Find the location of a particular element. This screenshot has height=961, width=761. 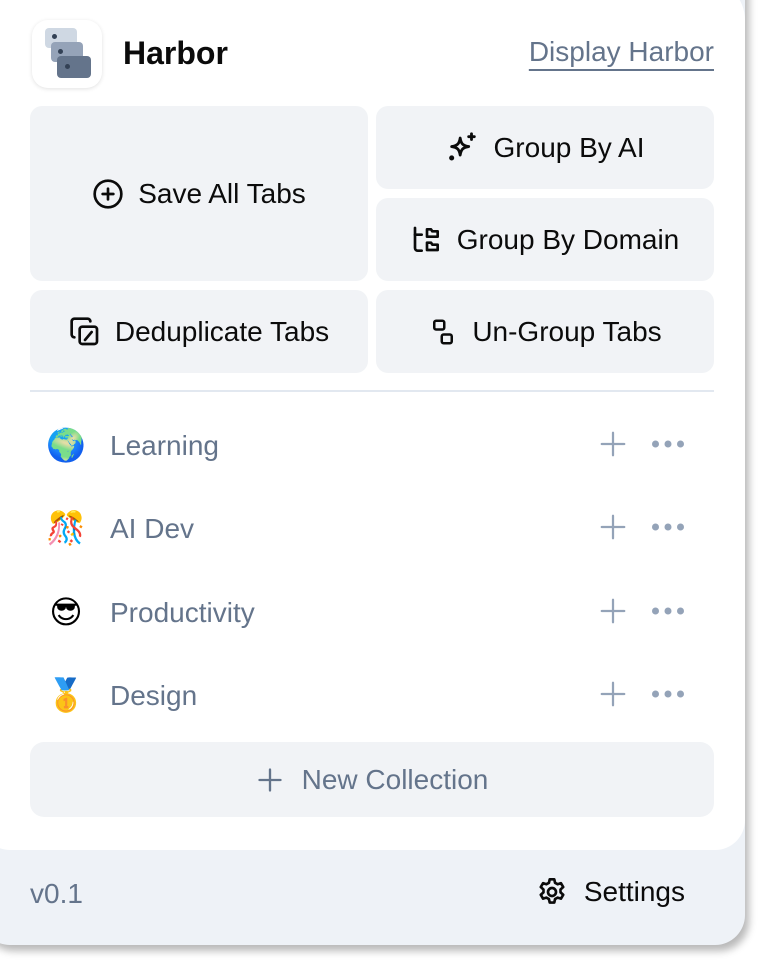

copy-slash-icon is located at coordinates (84, 330).